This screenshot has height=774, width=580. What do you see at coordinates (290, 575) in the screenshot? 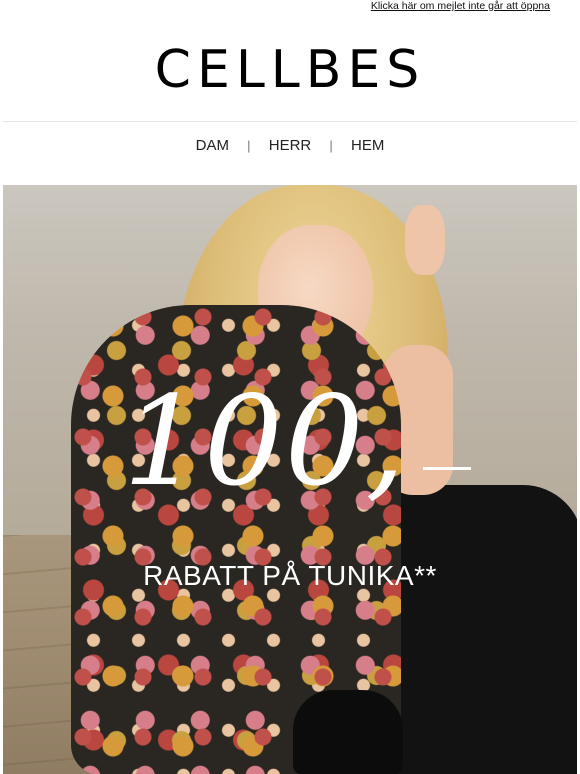
I see `promo-text: RABATT PÅ TUNIKA**` at bounding box center [290, 575].